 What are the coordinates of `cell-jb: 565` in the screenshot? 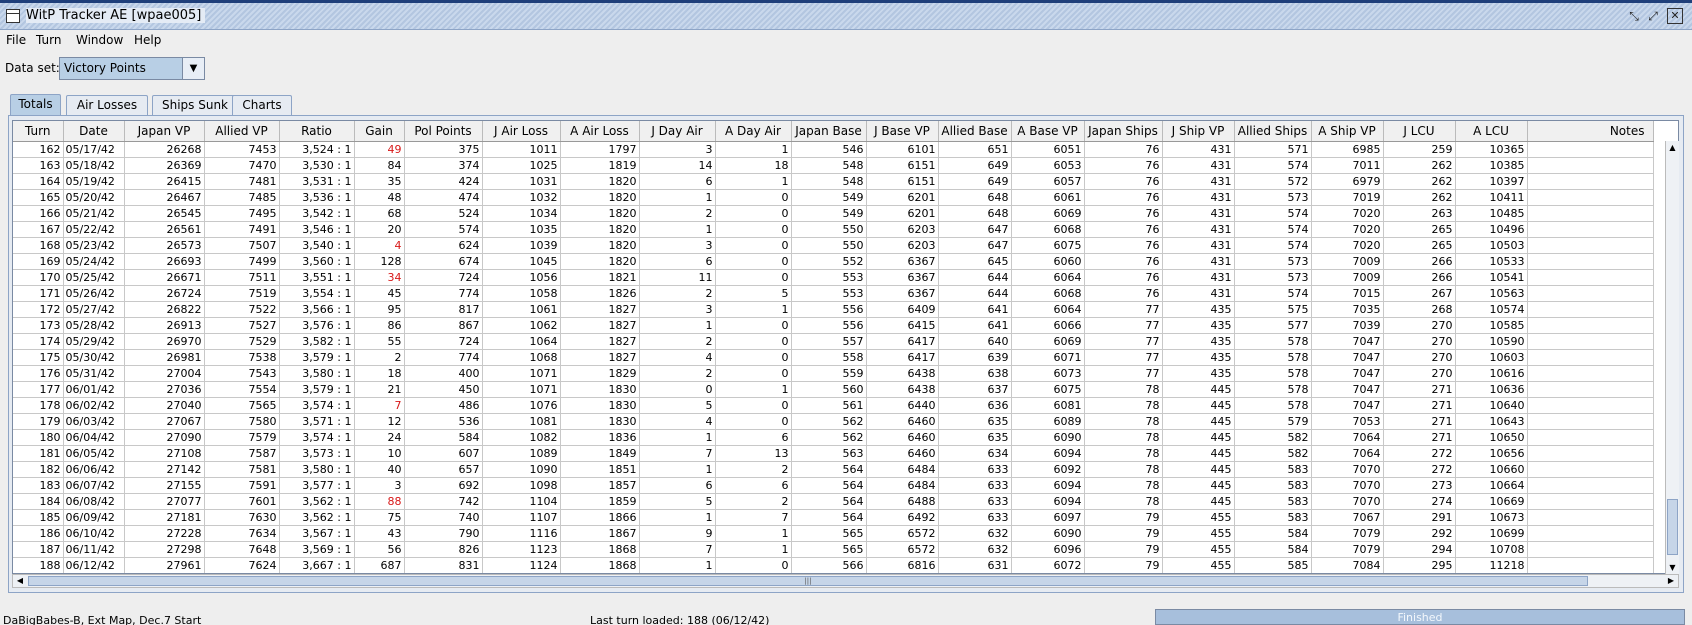 It's located at (829, 533).